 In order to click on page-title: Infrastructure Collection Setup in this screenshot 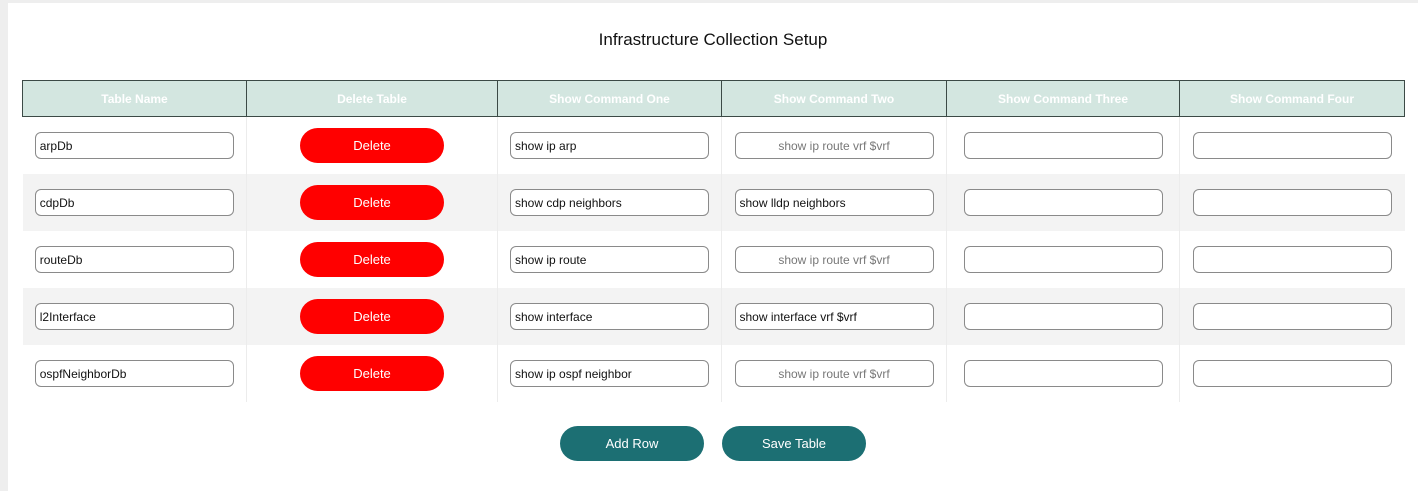, I will do `click(713, 39)`.